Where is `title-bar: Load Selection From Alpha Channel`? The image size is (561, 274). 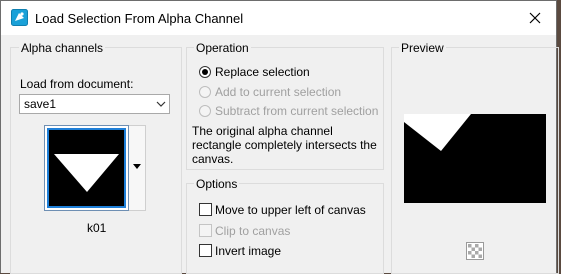
title-bar: Load Selection From Alpha Channel is located at coordinates (278, 18).